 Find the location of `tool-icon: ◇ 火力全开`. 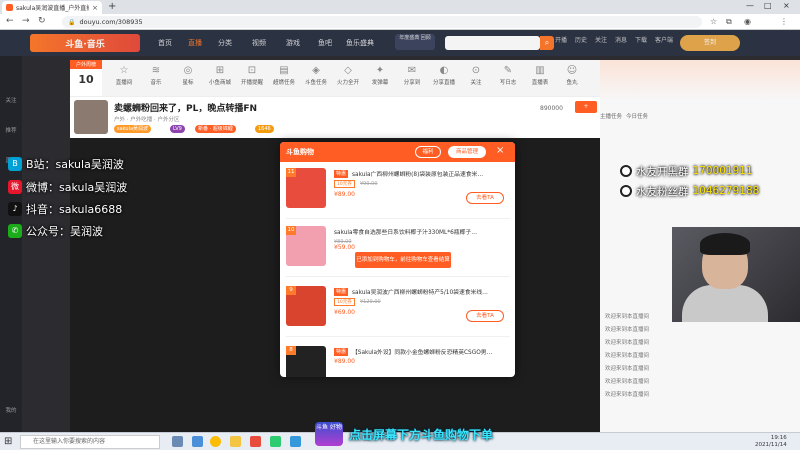

tool-icon: ◇ 火力全开 is located at coordinates (348, 75).